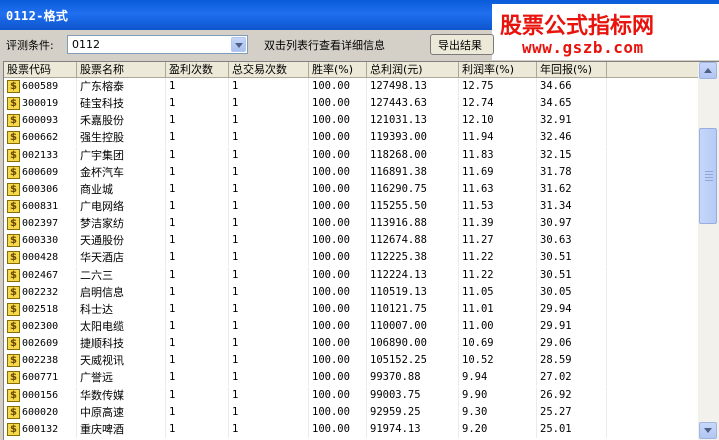  I want to click on table-row: $300019 硅宝科技 1 1 100.00 127443.63 12.74 34.65, so click(351, 104).